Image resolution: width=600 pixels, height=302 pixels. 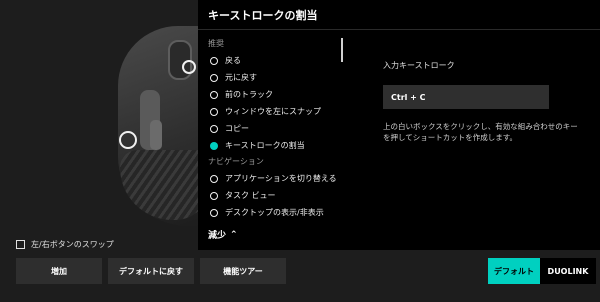 What do you see at coordinates (342, 50) in the screenshot?
I see `list-scrollbar` at bounding box center [342, 50].